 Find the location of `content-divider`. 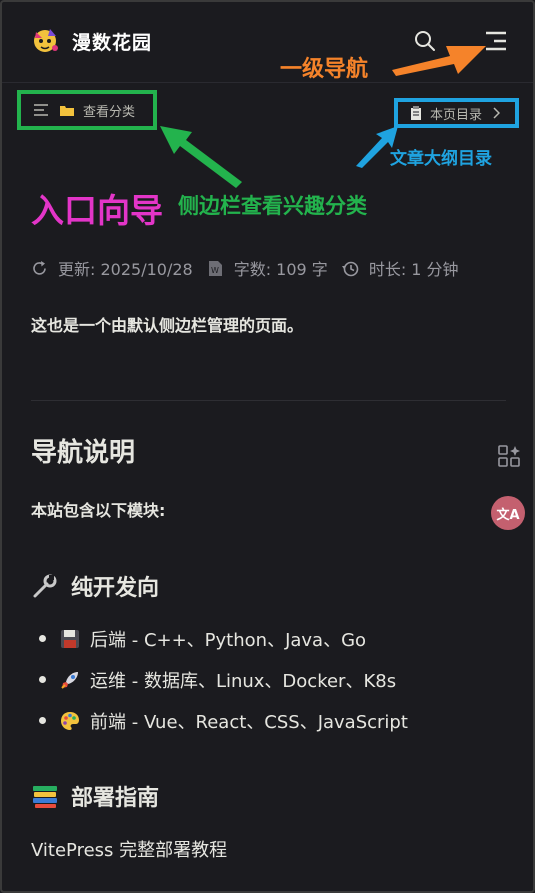

content-divider is located at coordinates (268, 400).